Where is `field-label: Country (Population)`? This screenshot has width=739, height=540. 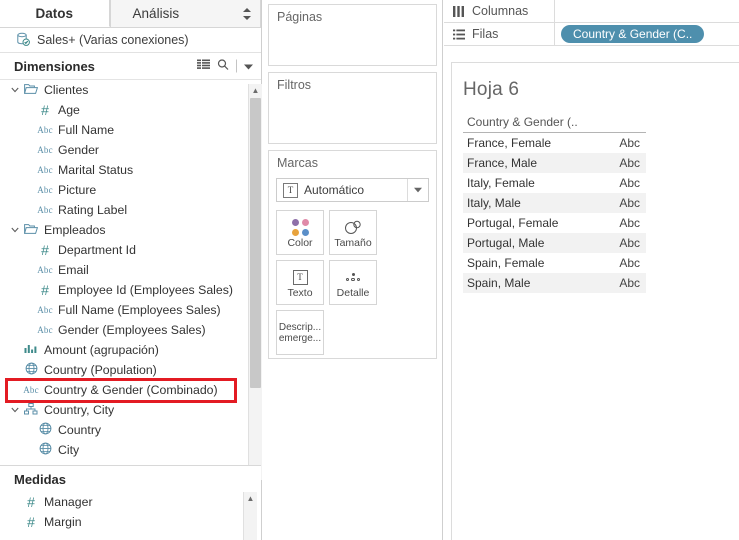
field-label: Country (Population) is located at coordinates (100, 370).